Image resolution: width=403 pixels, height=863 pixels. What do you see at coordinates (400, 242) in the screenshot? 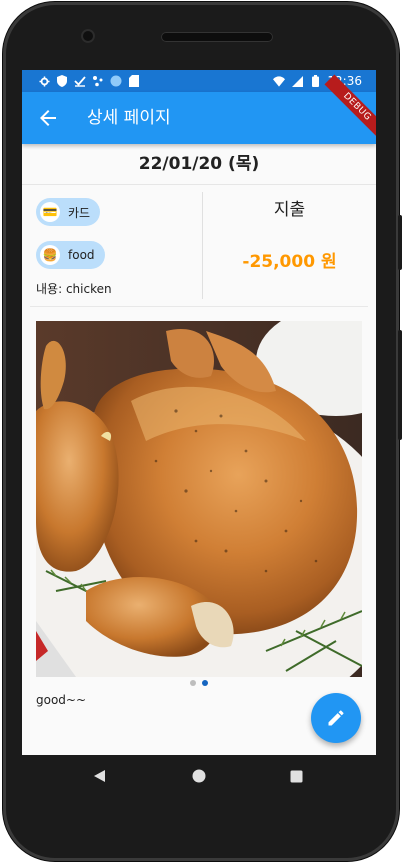
I see `power-button` at bounding box center [400, 242].